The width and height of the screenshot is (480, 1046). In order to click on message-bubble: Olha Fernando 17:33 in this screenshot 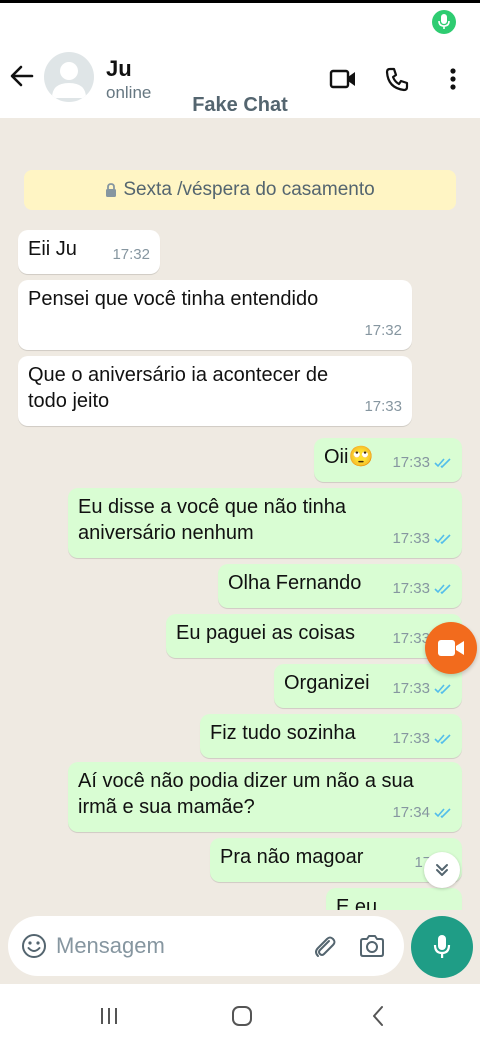, I will do `click(340, 586)`.